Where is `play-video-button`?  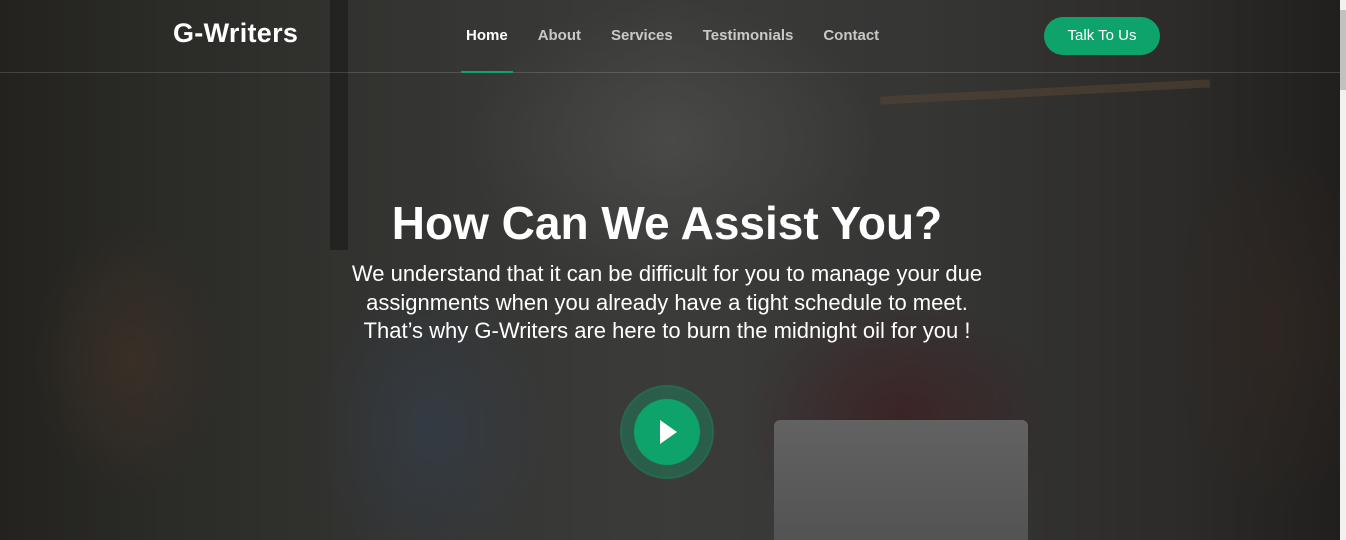 play-video-button is located at coordinates (667, 432).